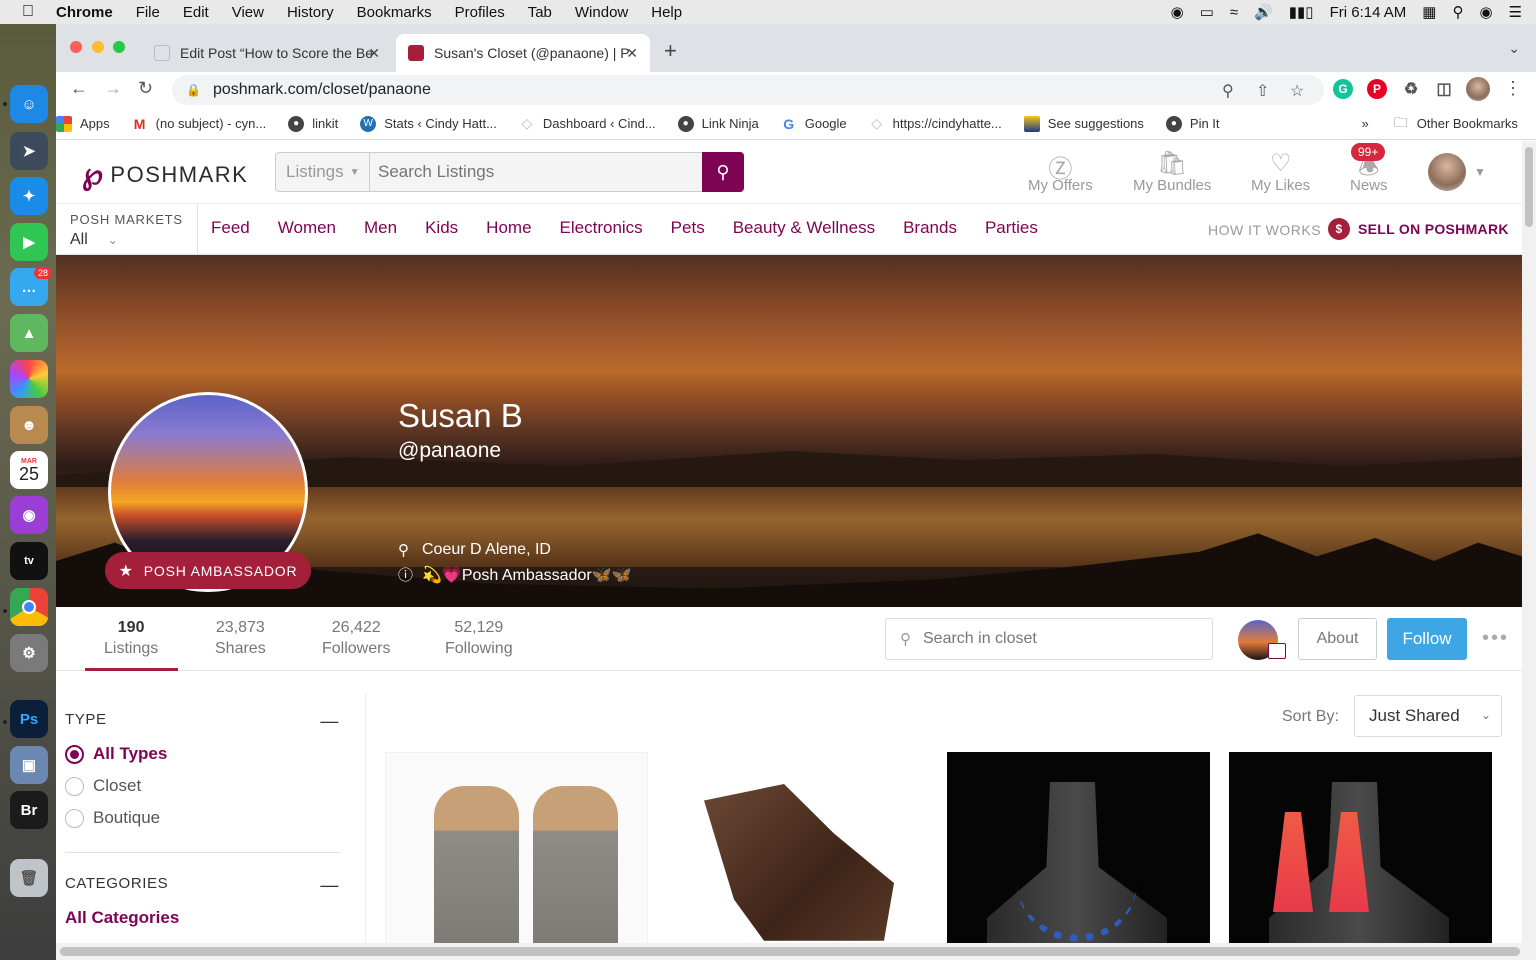 The height and width of the screenshot is (960, 1536). Describe the element at coordinates (29, 104) in the screenshot. I see `finder-icon: ☺` at that location.